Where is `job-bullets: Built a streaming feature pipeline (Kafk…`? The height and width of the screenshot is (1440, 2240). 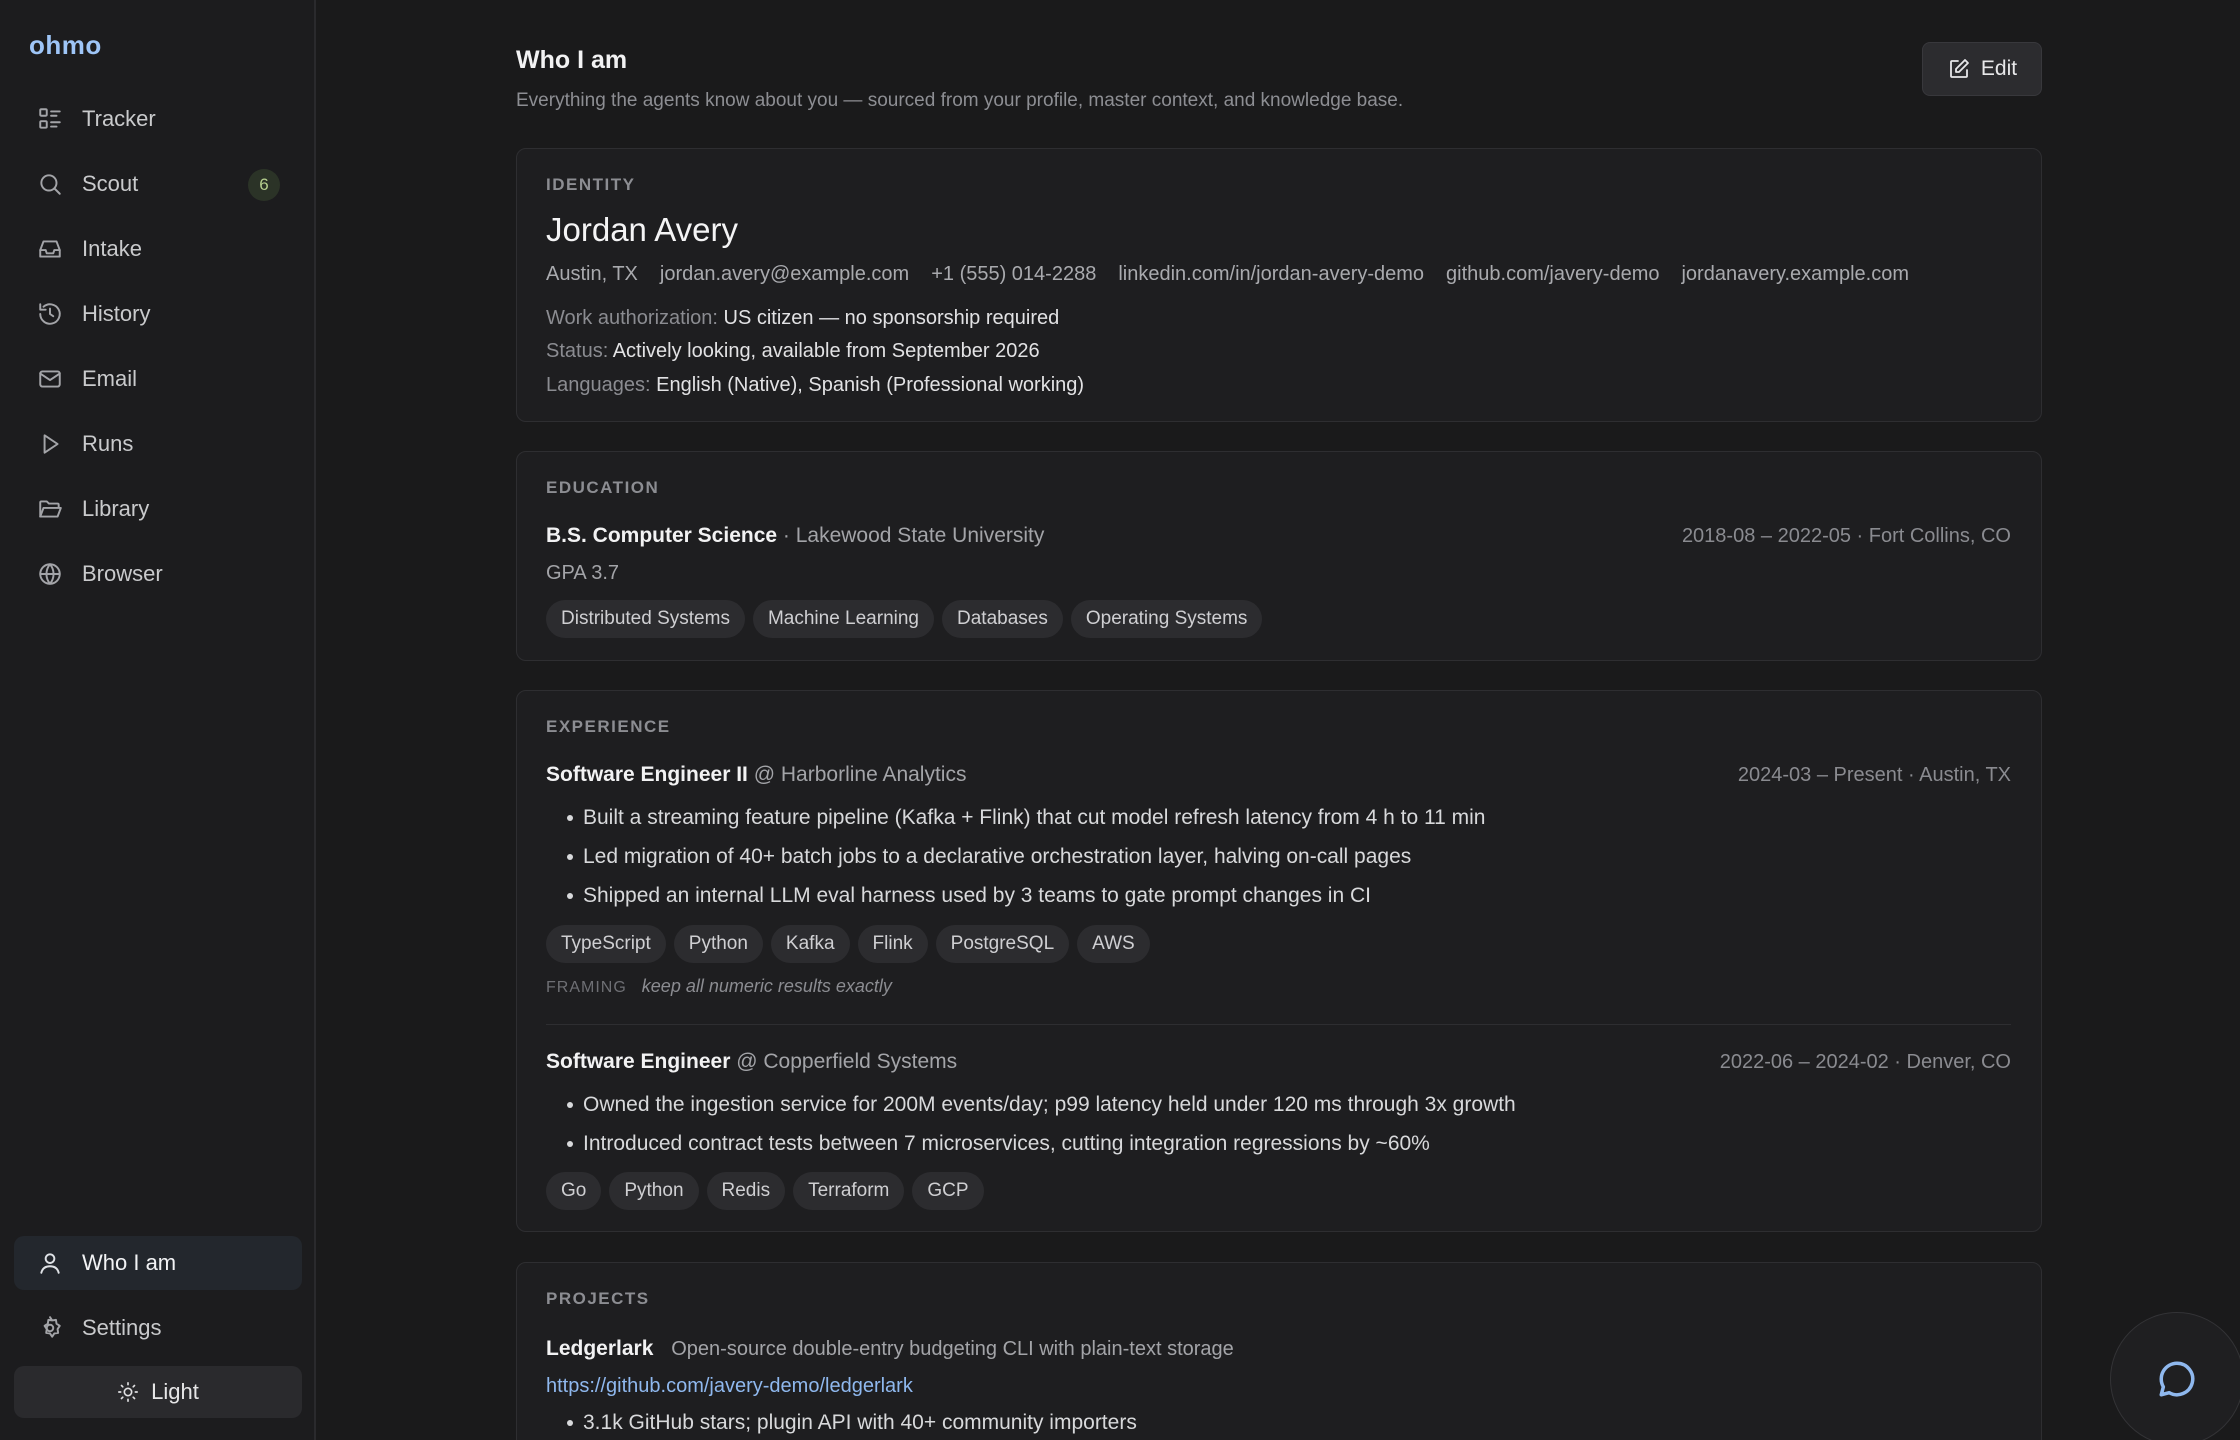 job-bullets: Built a streaming feature pipeline (Kafk… is located at coordinates (1026, 856).